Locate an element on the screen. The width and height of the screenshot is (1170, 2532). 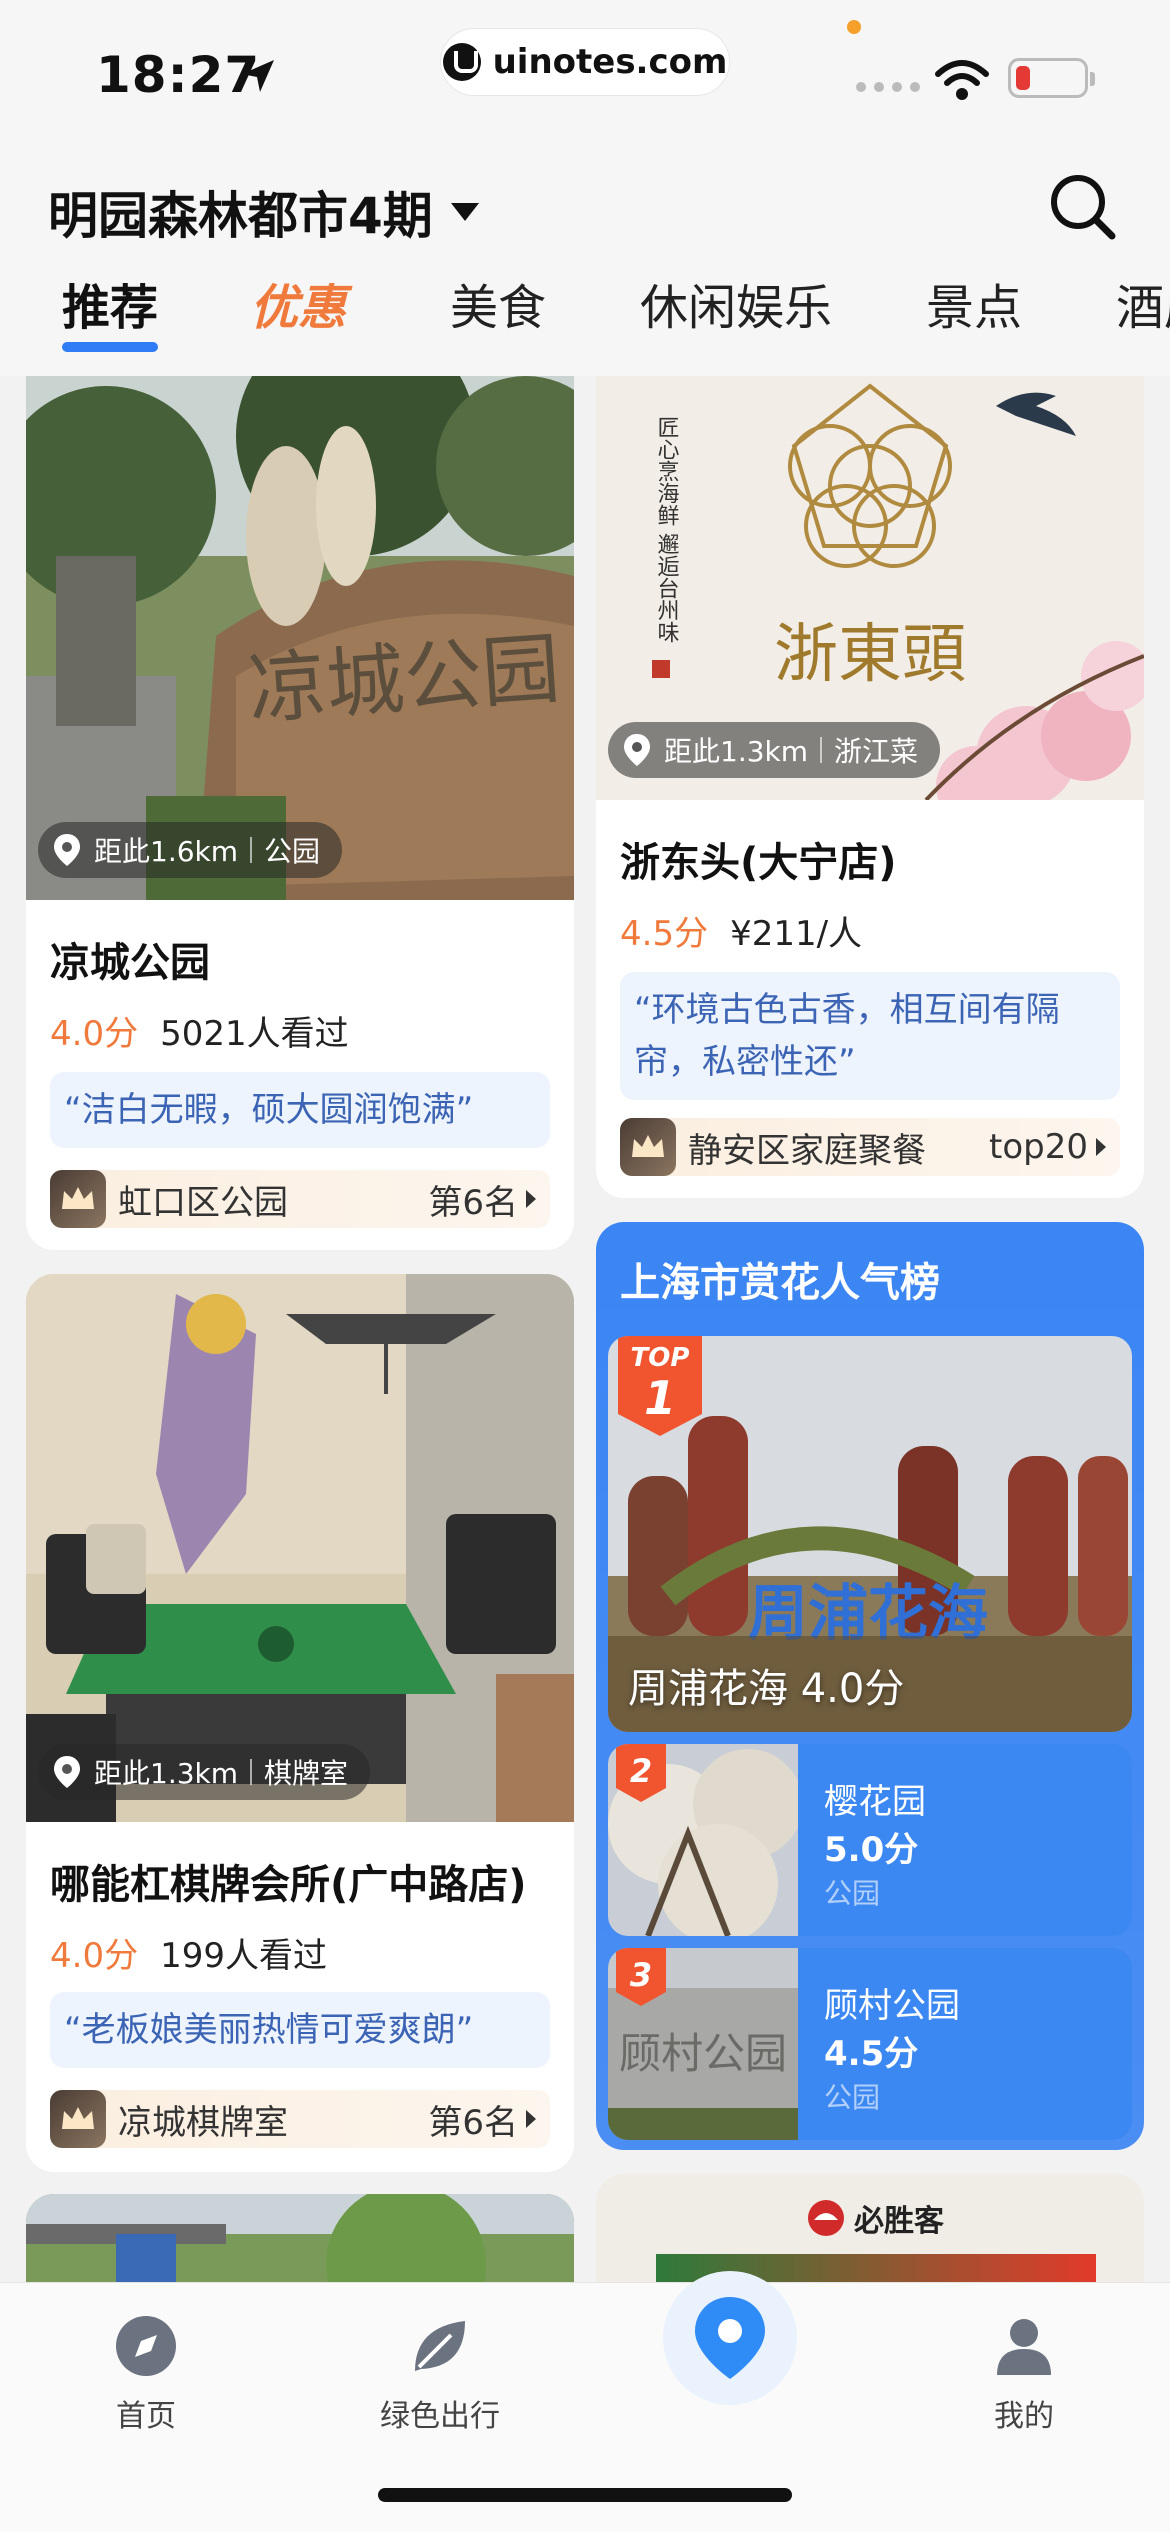
chess-room-photo is located at coordinates (300, 1548).